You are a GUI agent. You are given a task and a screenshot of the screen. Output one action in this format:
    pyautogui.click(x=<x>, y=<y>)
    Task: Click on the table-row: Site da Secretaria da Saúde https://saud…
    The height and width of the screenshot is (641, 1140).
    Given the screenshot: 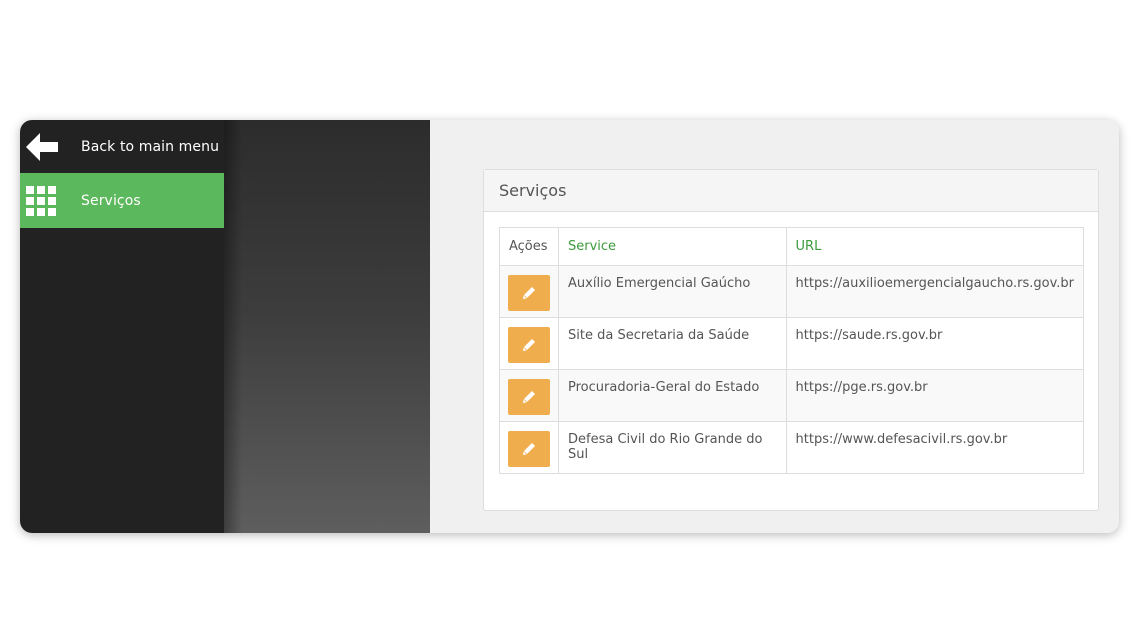 What is the action you would take?
    pyautogui.click(x=792, y=343)
    